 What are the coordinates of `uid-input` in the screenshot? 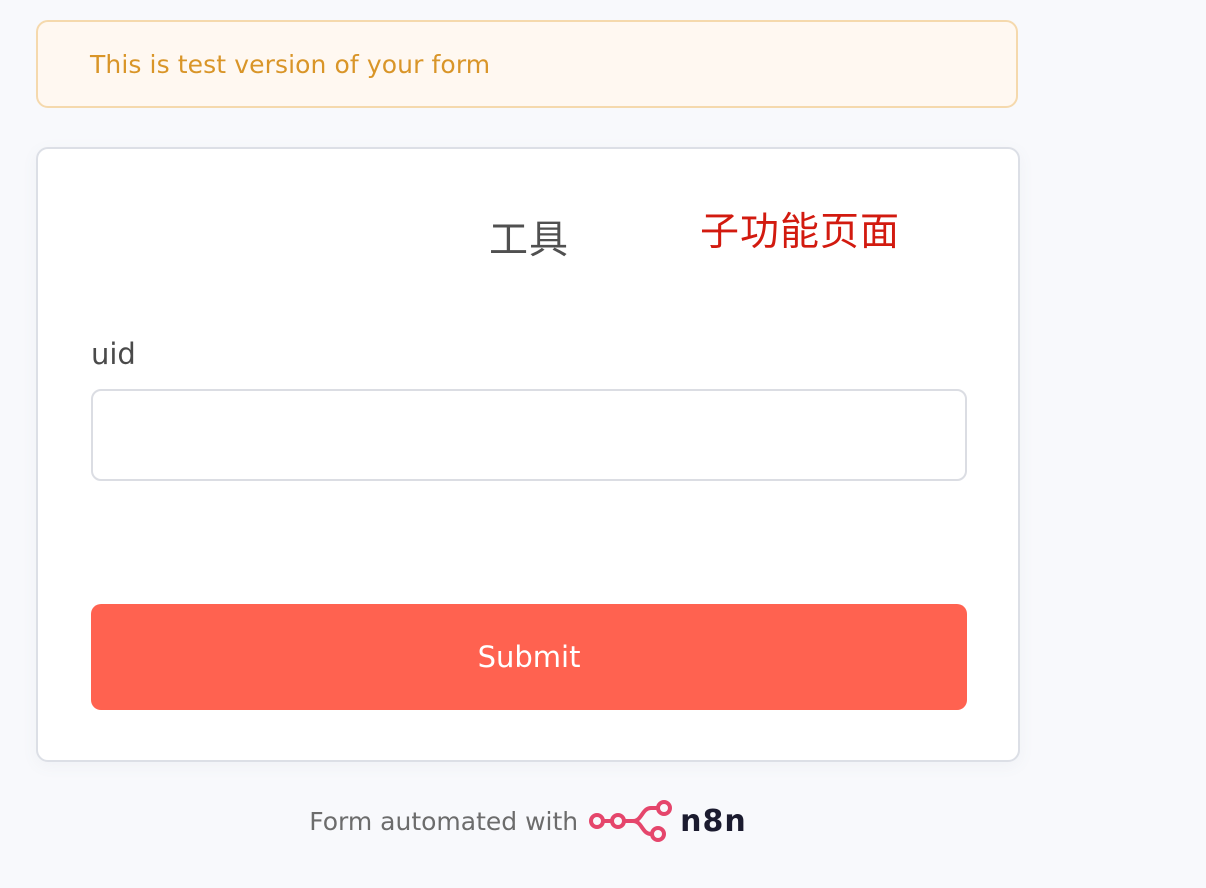 It's located at (529, 435).